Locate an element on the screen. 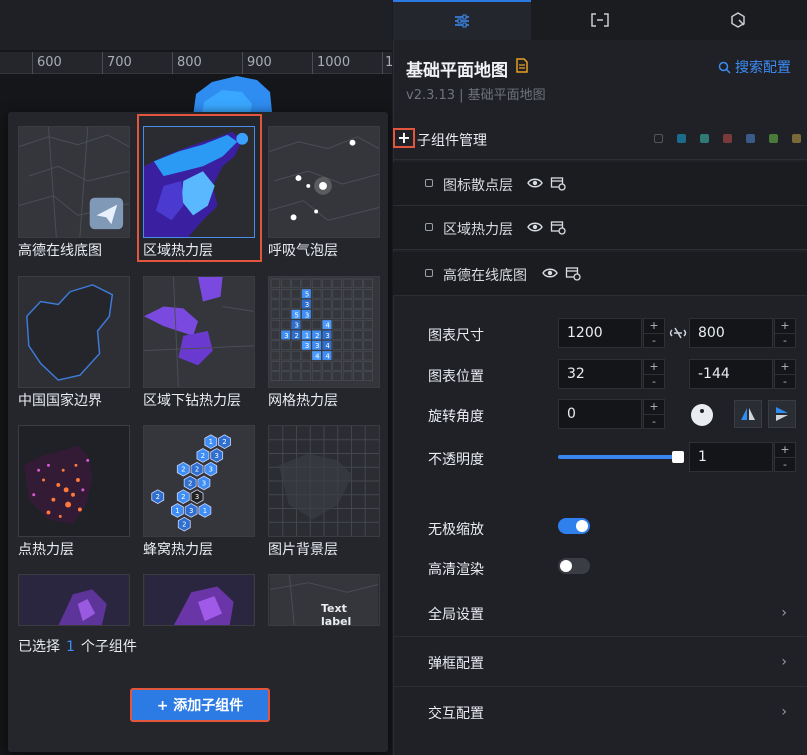 This screenshot has height=755, width=807. selected-prefix: 已选择 is located at coordinates (39, 647).